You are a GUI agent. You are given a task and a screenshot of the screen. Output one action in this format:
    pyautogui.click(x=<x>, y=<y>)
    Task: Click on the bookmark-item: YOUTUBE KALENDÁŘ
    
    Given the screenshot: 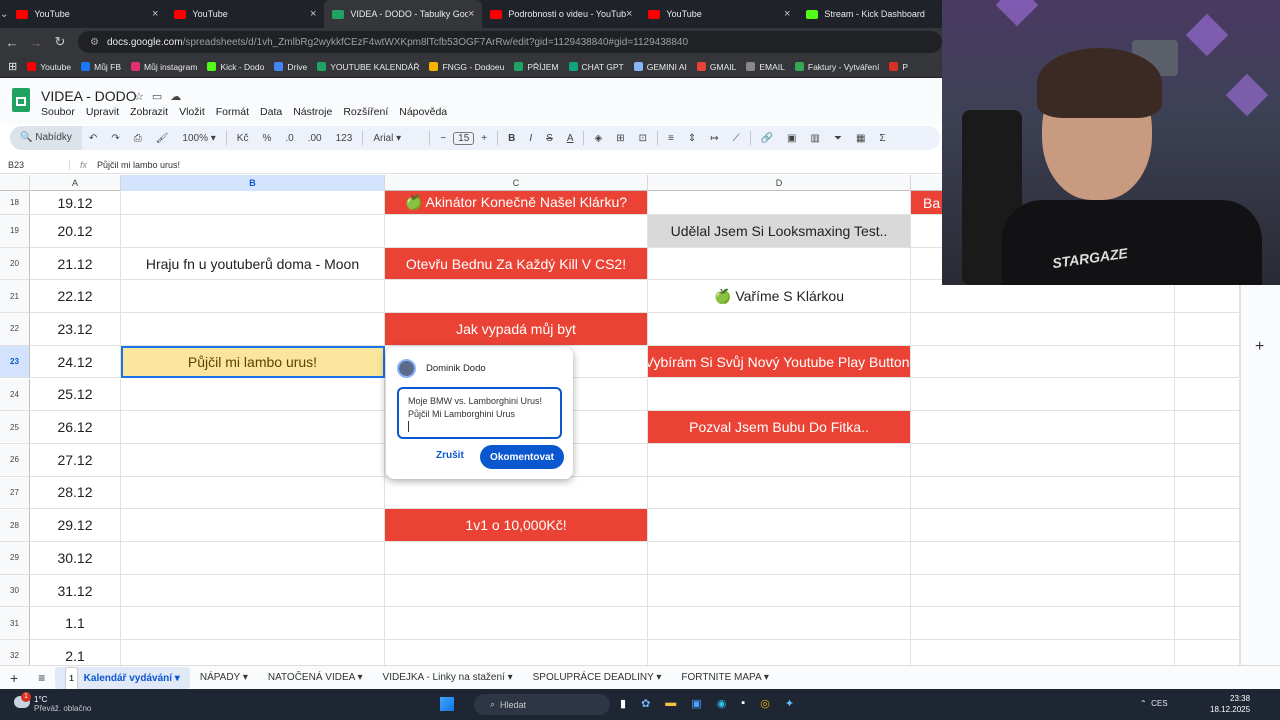 What is the action you would take?
    pyautogui.click(x=368, y=67)
    